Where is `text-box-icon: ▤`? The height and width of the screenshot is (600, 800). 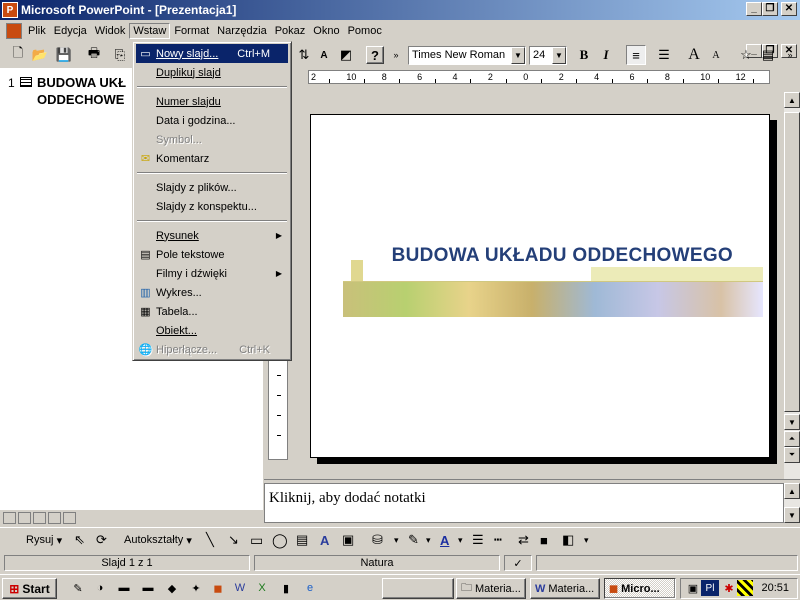 text-box-icon: ▤ is located at coordinates (302, 540).